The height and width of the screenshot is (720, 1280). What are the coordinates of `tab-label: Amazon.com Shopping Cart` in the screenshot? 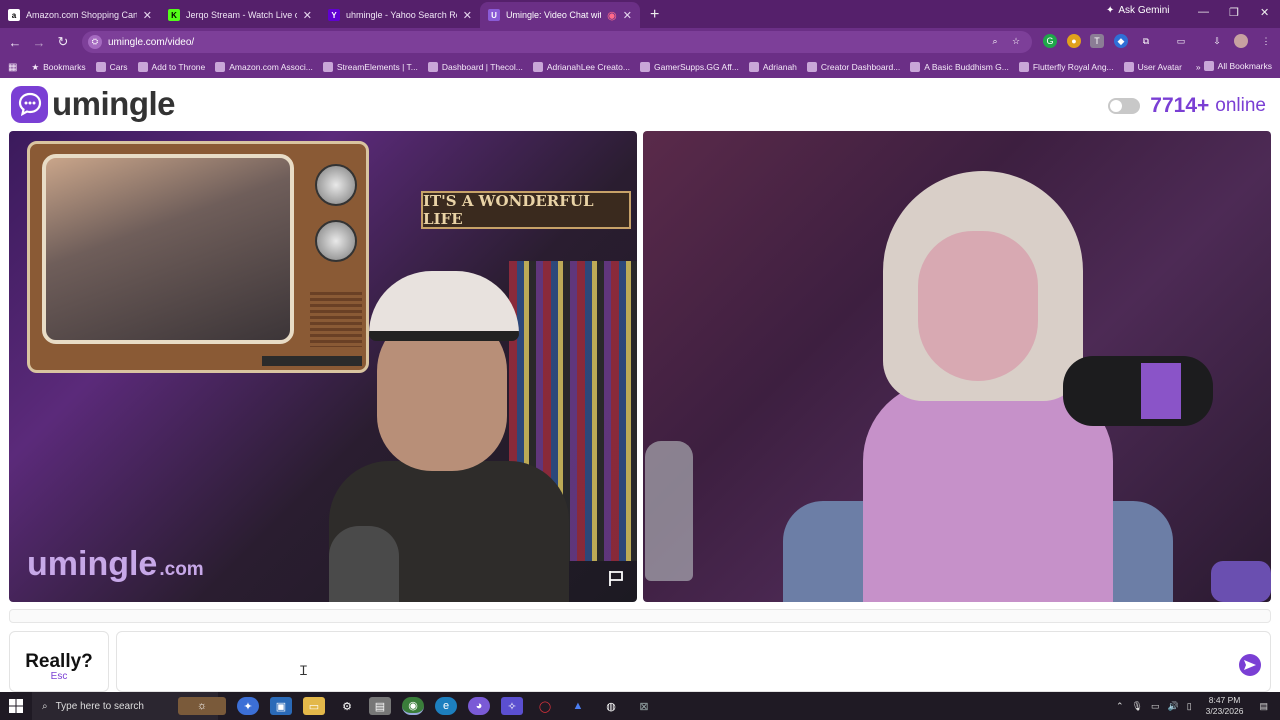 It's located at (81, 15).